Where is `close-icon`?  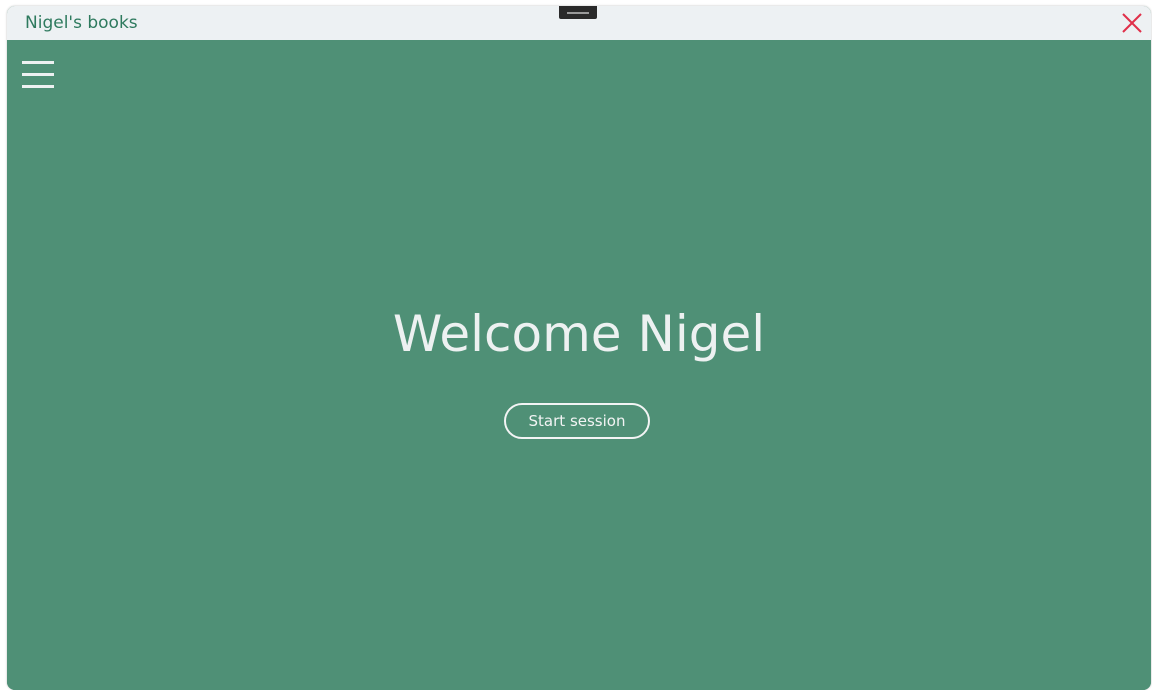 close-icon is located at coordinates (1132, 23).